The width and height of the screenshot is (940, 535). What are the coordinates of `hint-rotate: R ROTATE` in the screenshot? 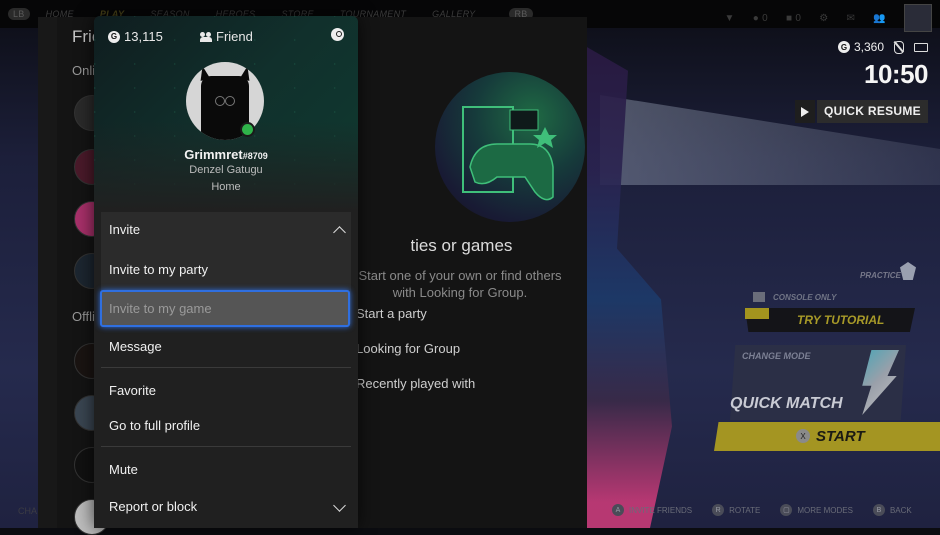 It's located at (736, 510).